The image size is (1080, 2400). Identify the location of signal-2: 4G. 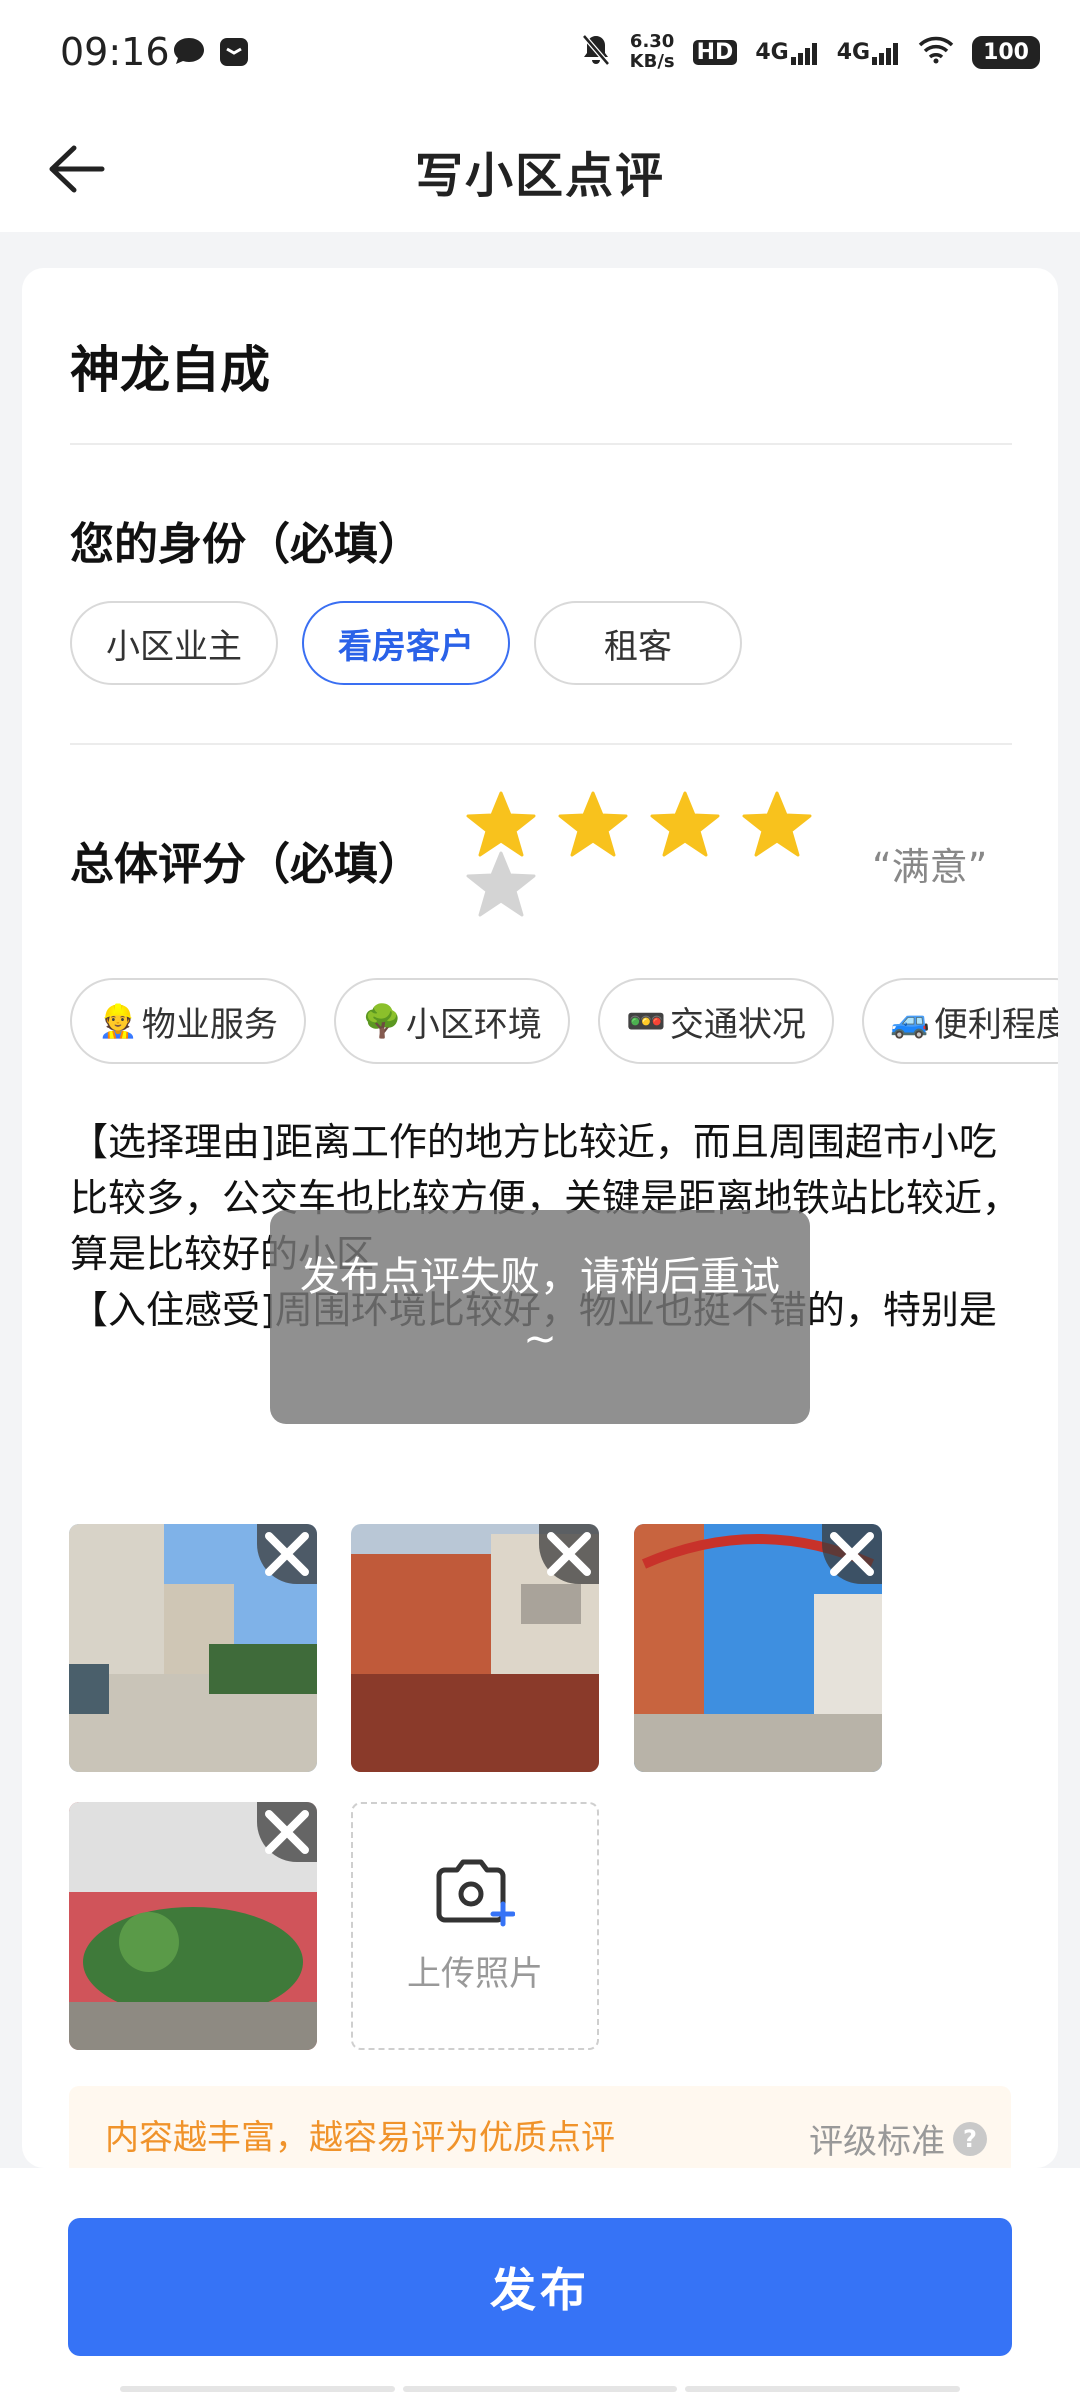
(868, 52).